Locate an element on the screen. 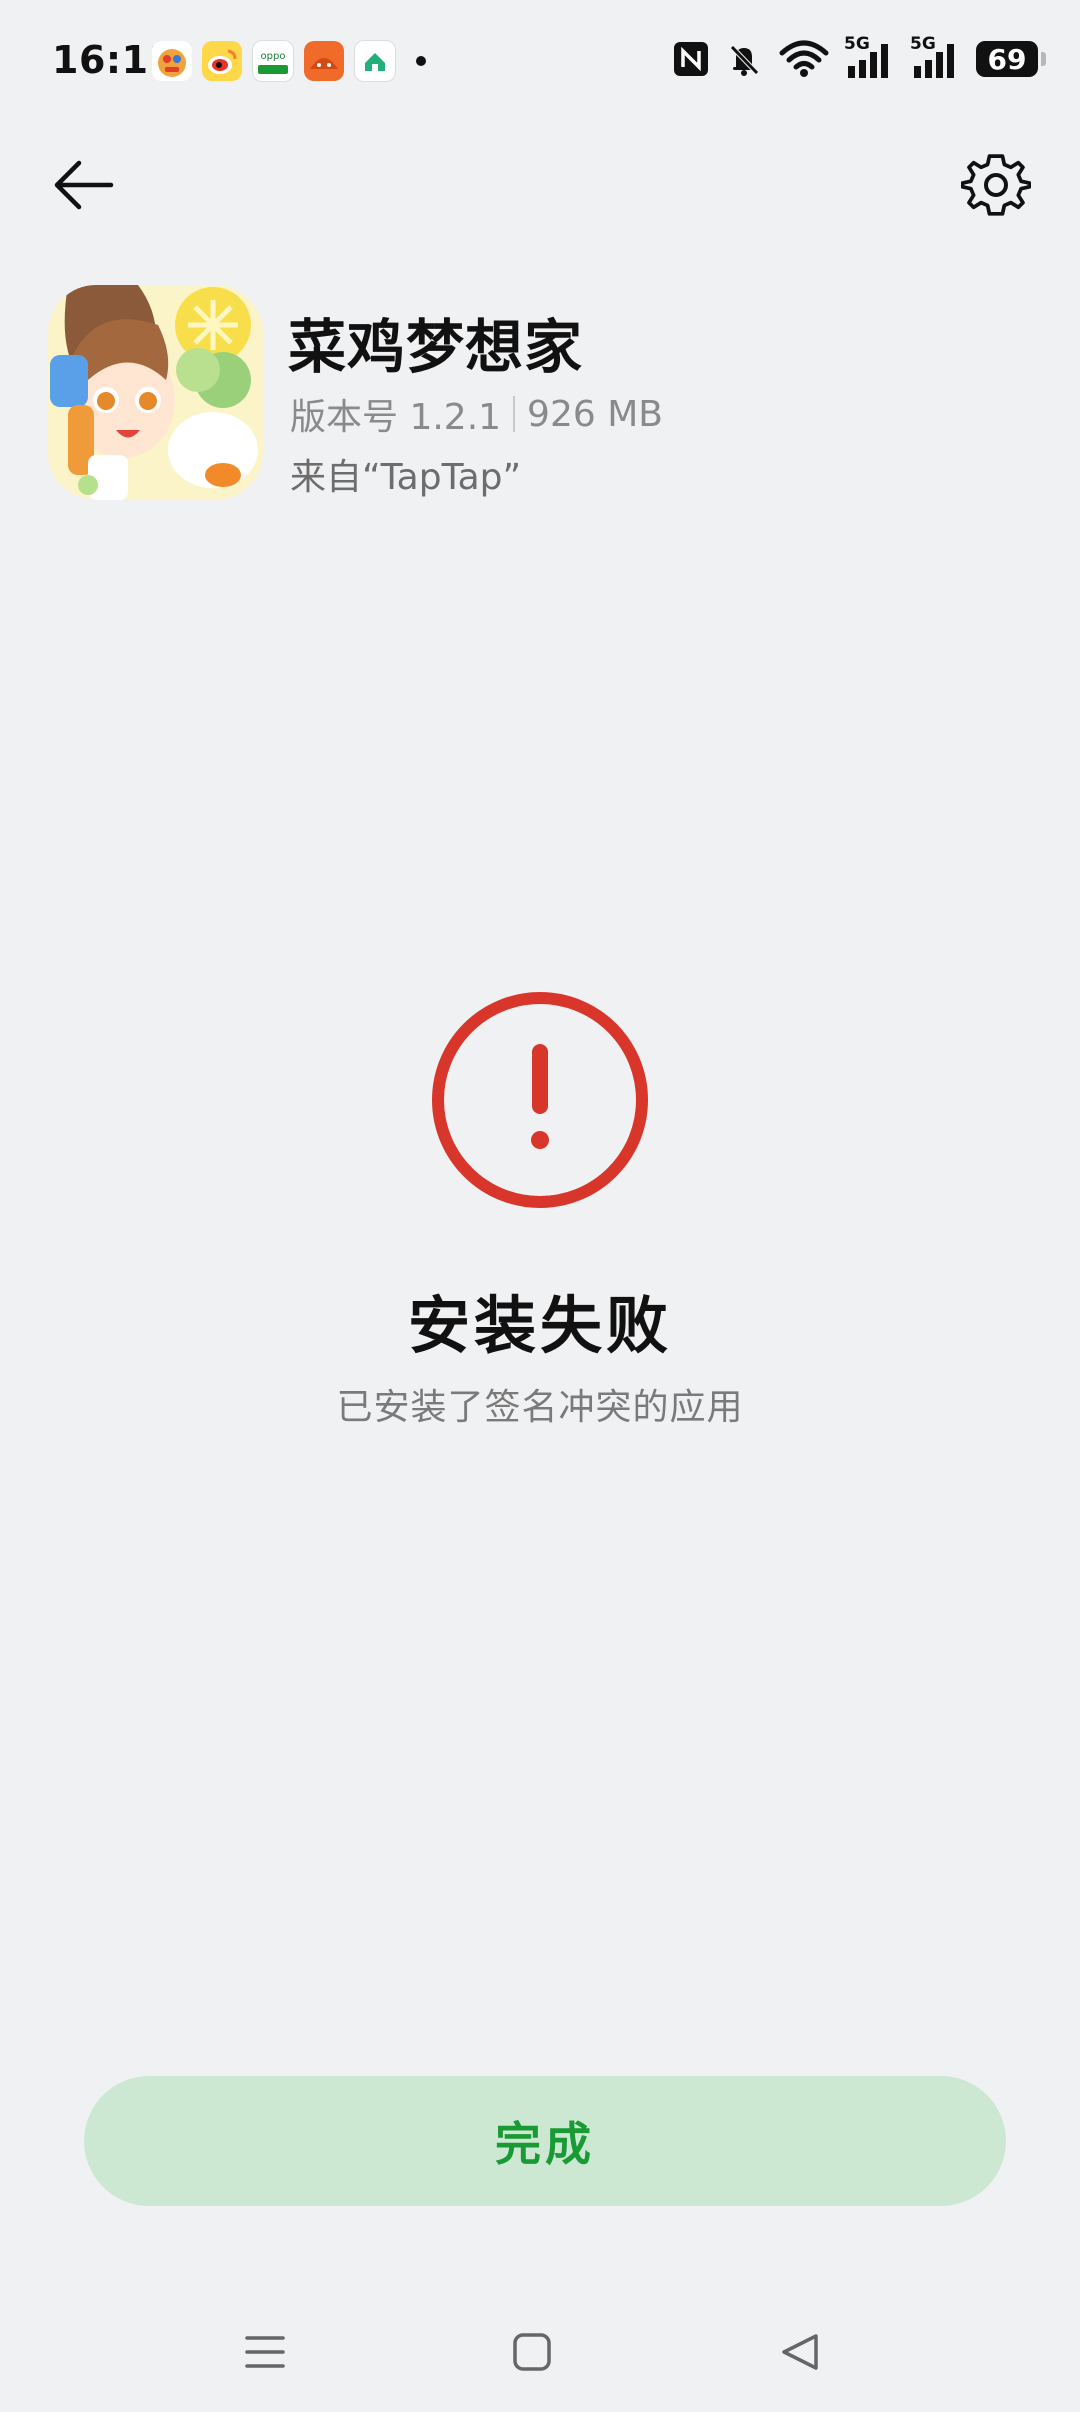 The width and height of the screenshot is (1080, 2412). nav-menu-button is located at coordinates (265, 2352).